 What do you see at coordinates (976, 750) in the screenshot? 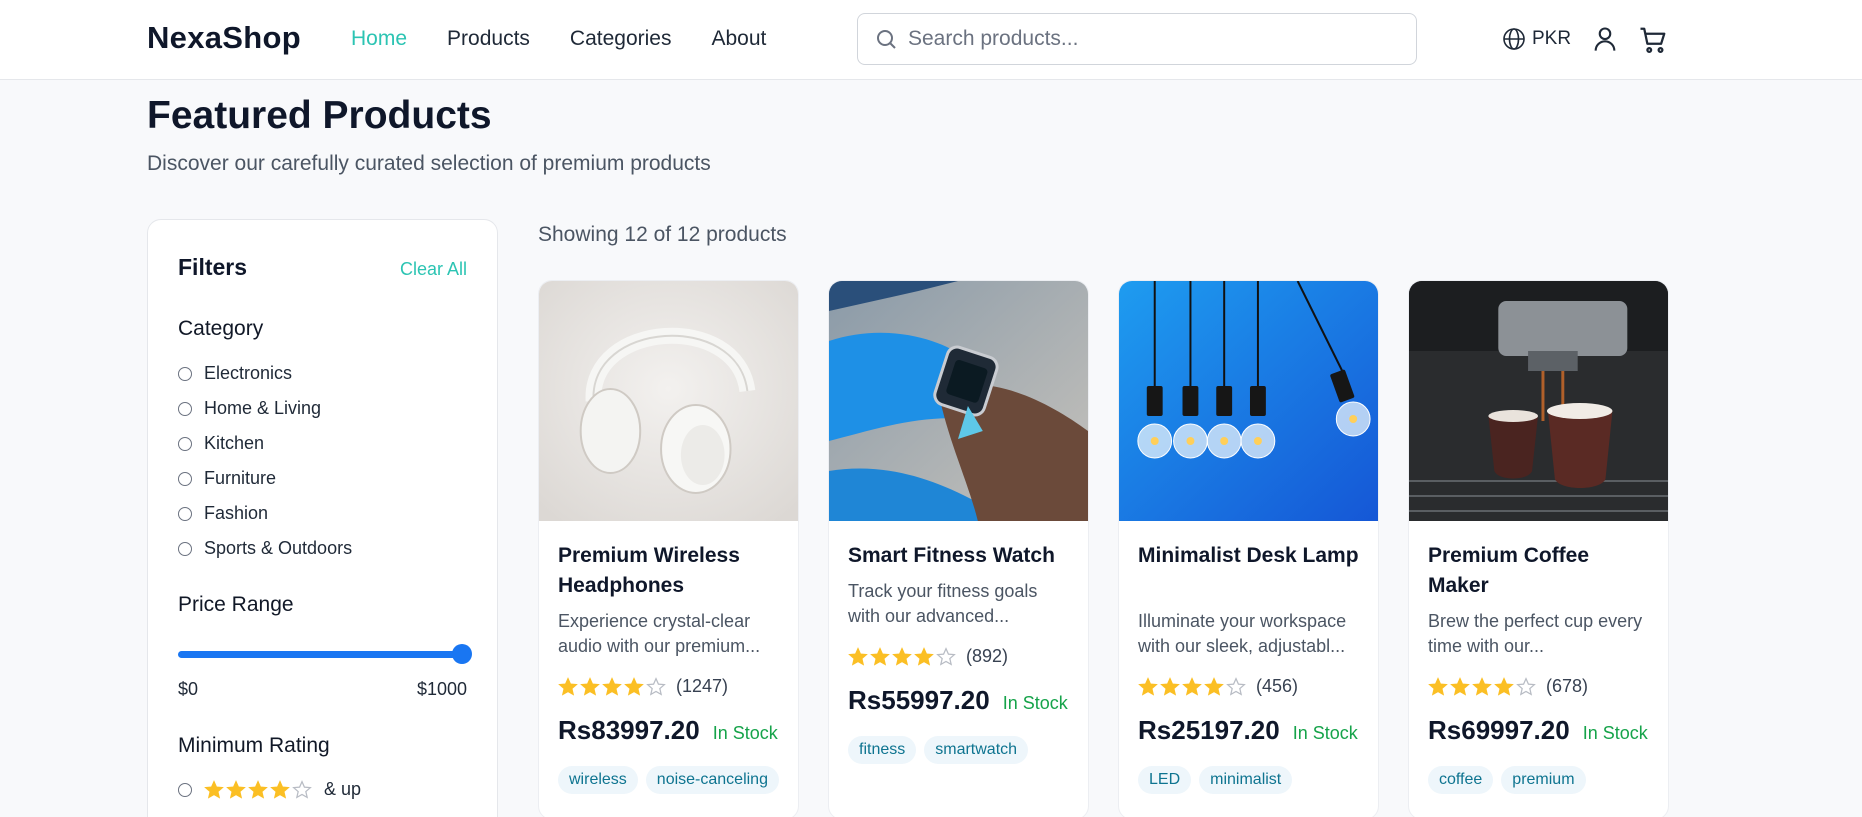
I see `tag-badge: smartwatch` at bounding box center [976, 750].